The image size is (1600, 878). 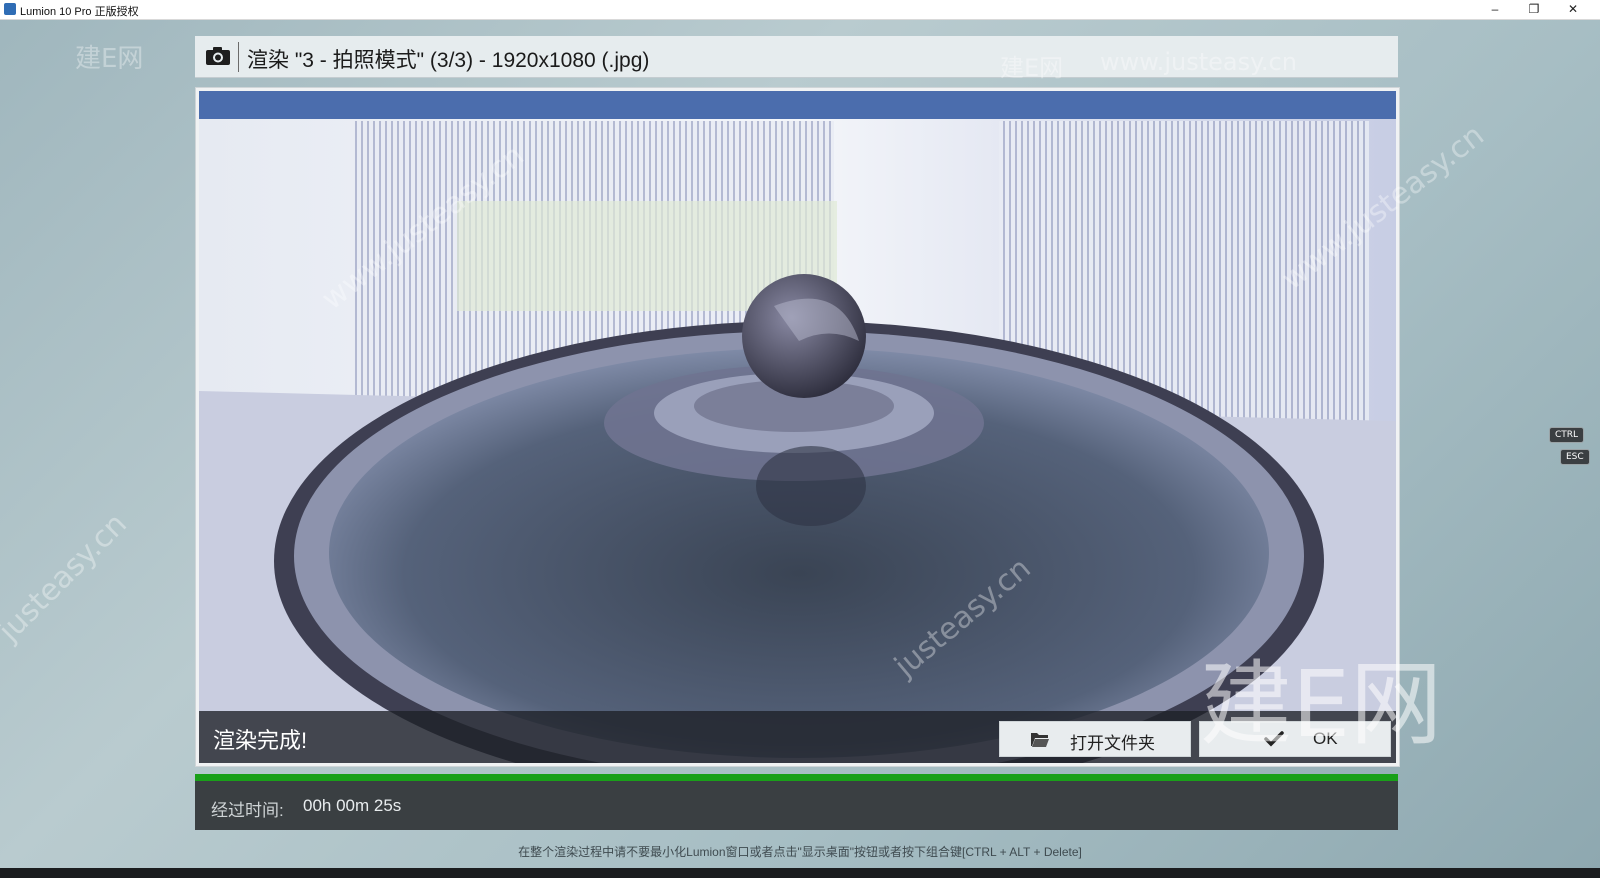 I want to click on minimize-button: –, so click(x=1495, y=9).